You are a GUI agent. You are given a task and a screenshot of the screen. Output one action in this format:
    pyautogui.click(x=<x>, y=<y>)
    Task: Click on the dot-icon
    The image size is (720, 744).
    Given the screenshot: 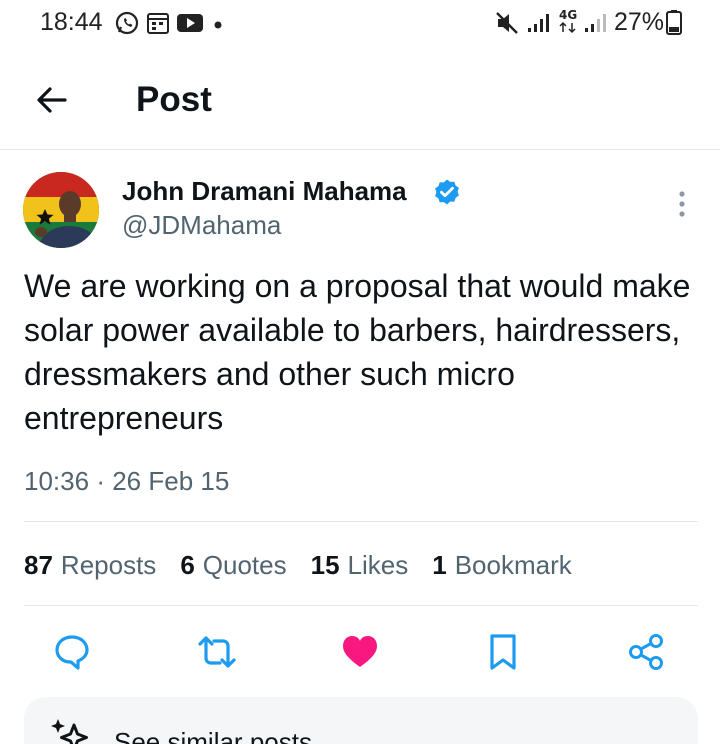 What is the action you would take?
    pyautogui.click(x=218, y=25)
    